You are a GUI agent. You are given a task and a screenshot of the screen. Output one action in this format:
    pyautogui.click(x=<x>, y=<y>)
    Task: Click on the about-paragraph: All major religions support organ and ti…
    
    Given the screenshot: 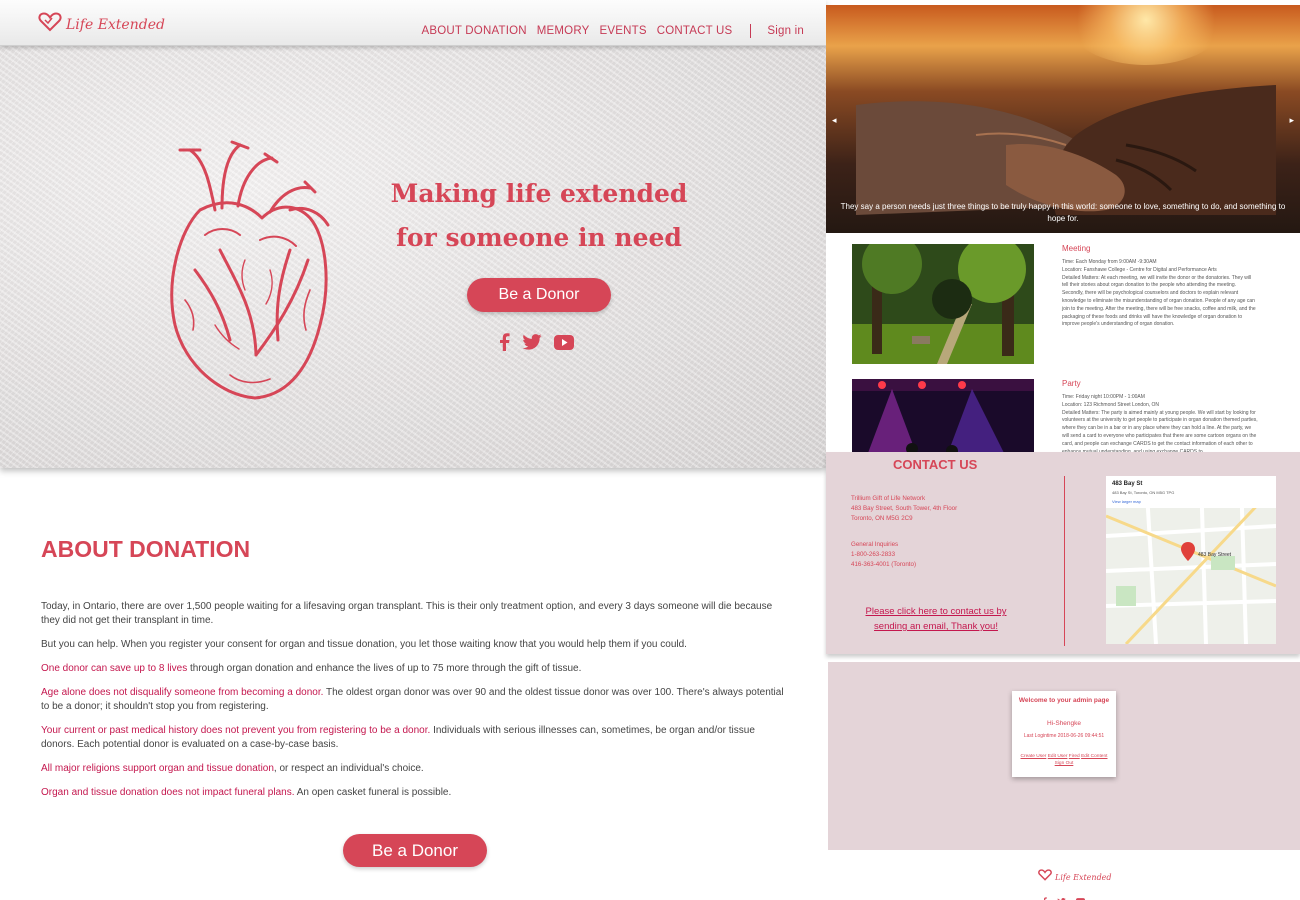 What is the action you would take?
    pyautogui.click(x=232, y=768)
    